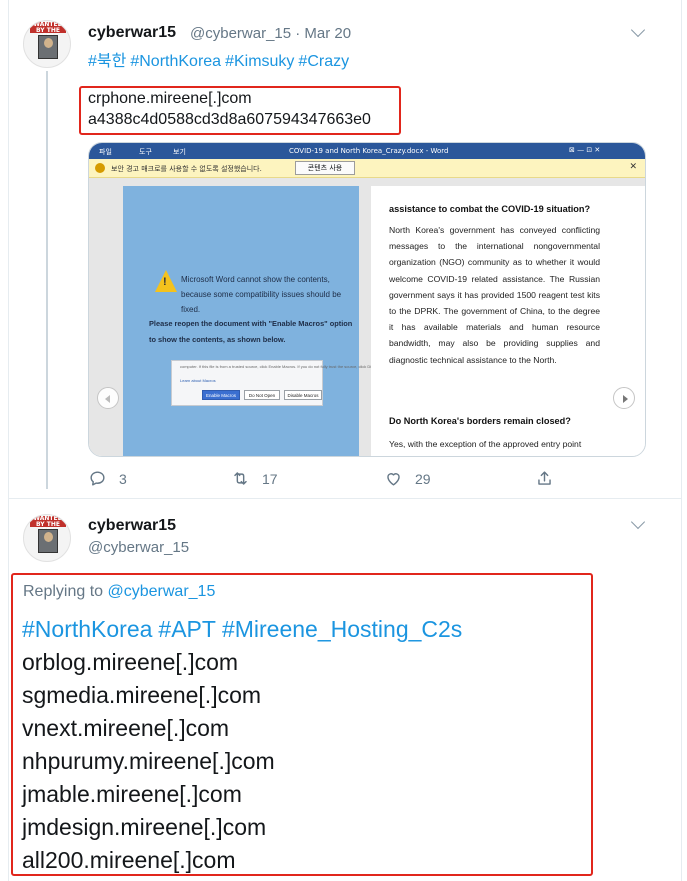 The width and height of the screenshot is (687, 881). What do you see at coordinates (170, 98) in the screenshot?
I see `ioc-domain: crphone.mireene[.]com` at bounding box center [170, 98].